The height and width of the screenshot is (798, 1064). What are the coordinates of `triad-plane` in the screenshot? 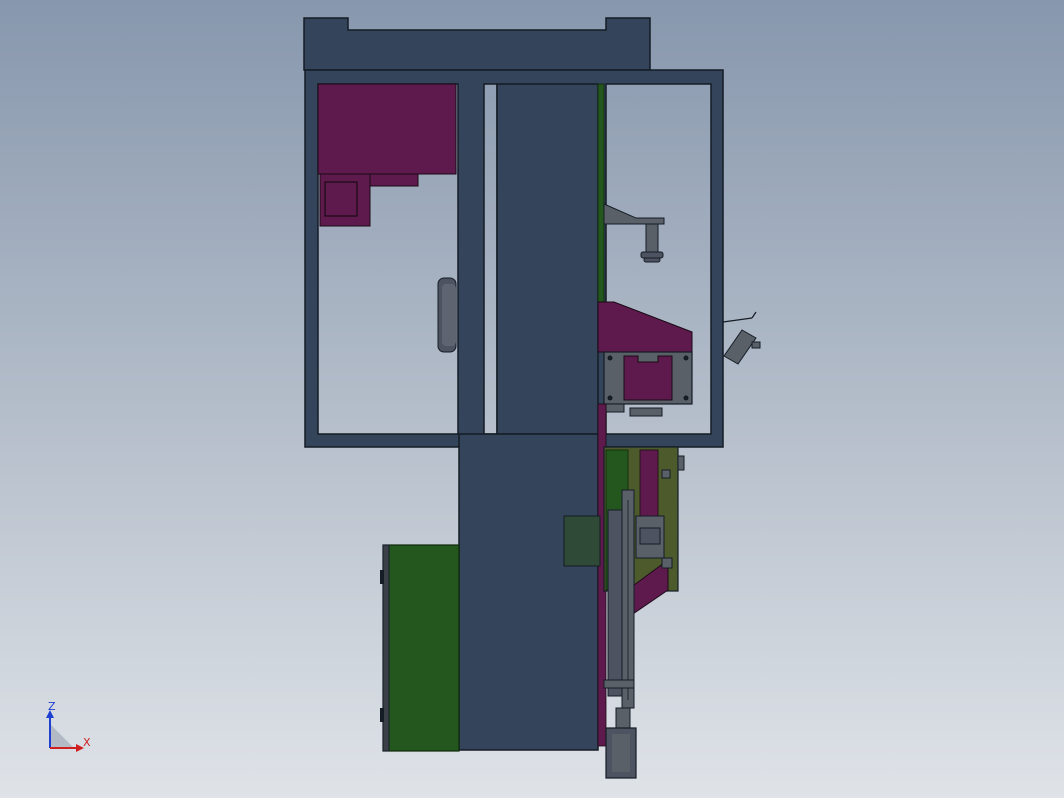 It's located at (62, 736).